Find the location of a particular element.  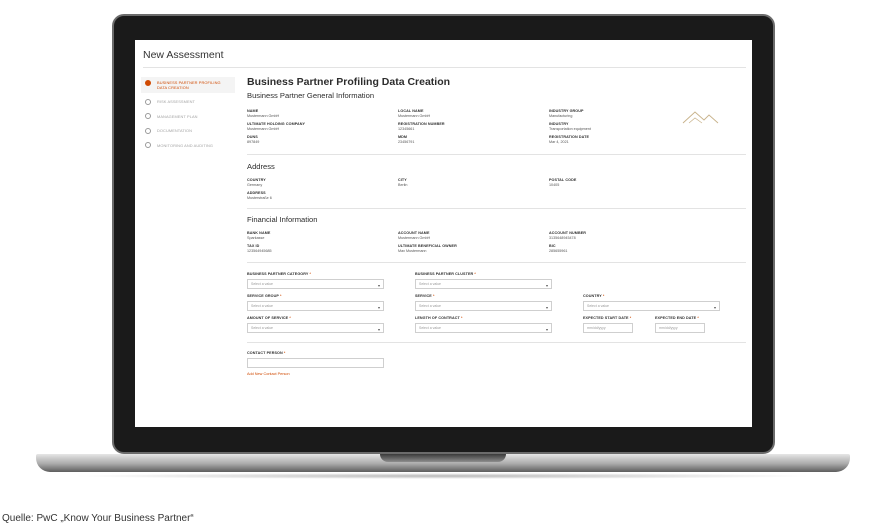

field-postal-code: Postal Code 10405 is located at coordinates (563, 182).